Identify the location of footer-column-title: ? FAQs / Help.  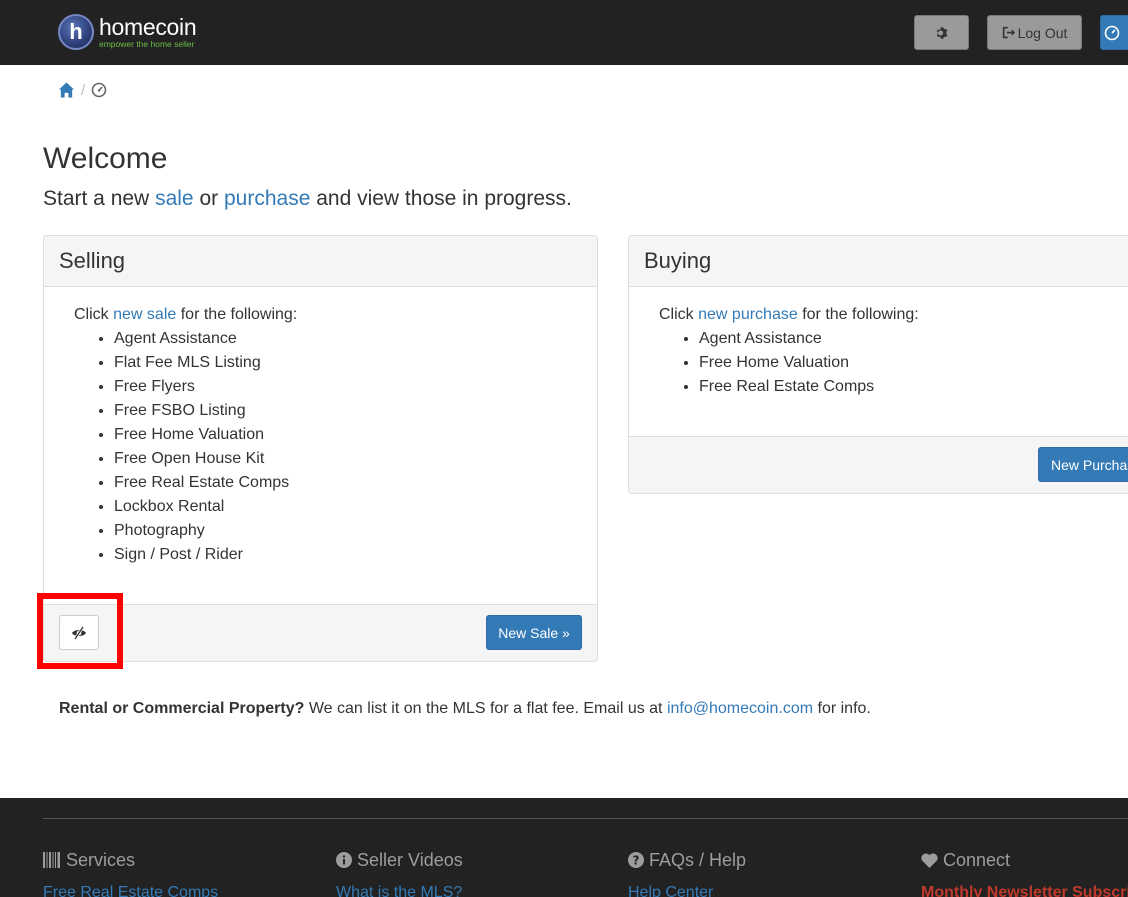
(687, 860).